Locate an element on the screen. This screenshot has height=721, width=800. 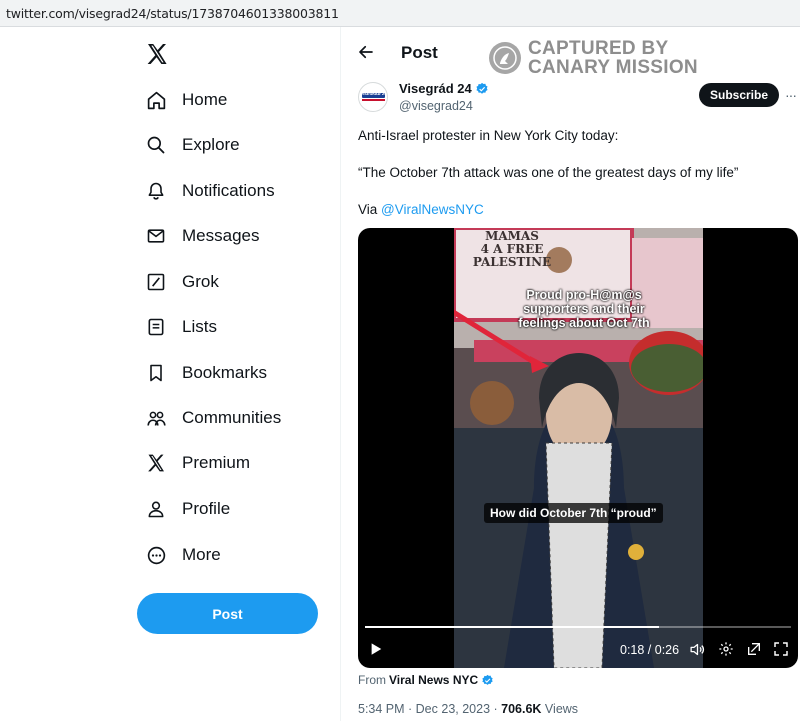
more-circle-icon is located at coordinates (156, 555).